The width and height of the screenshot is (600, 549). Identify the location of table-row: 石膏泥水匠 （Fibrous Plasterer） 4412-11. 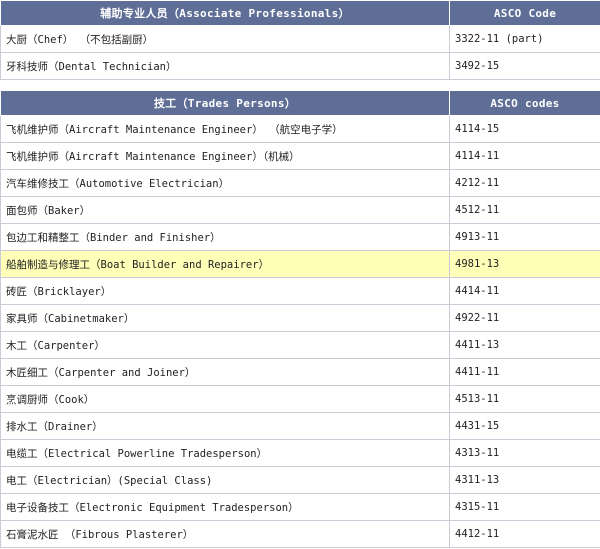
(300, 534).